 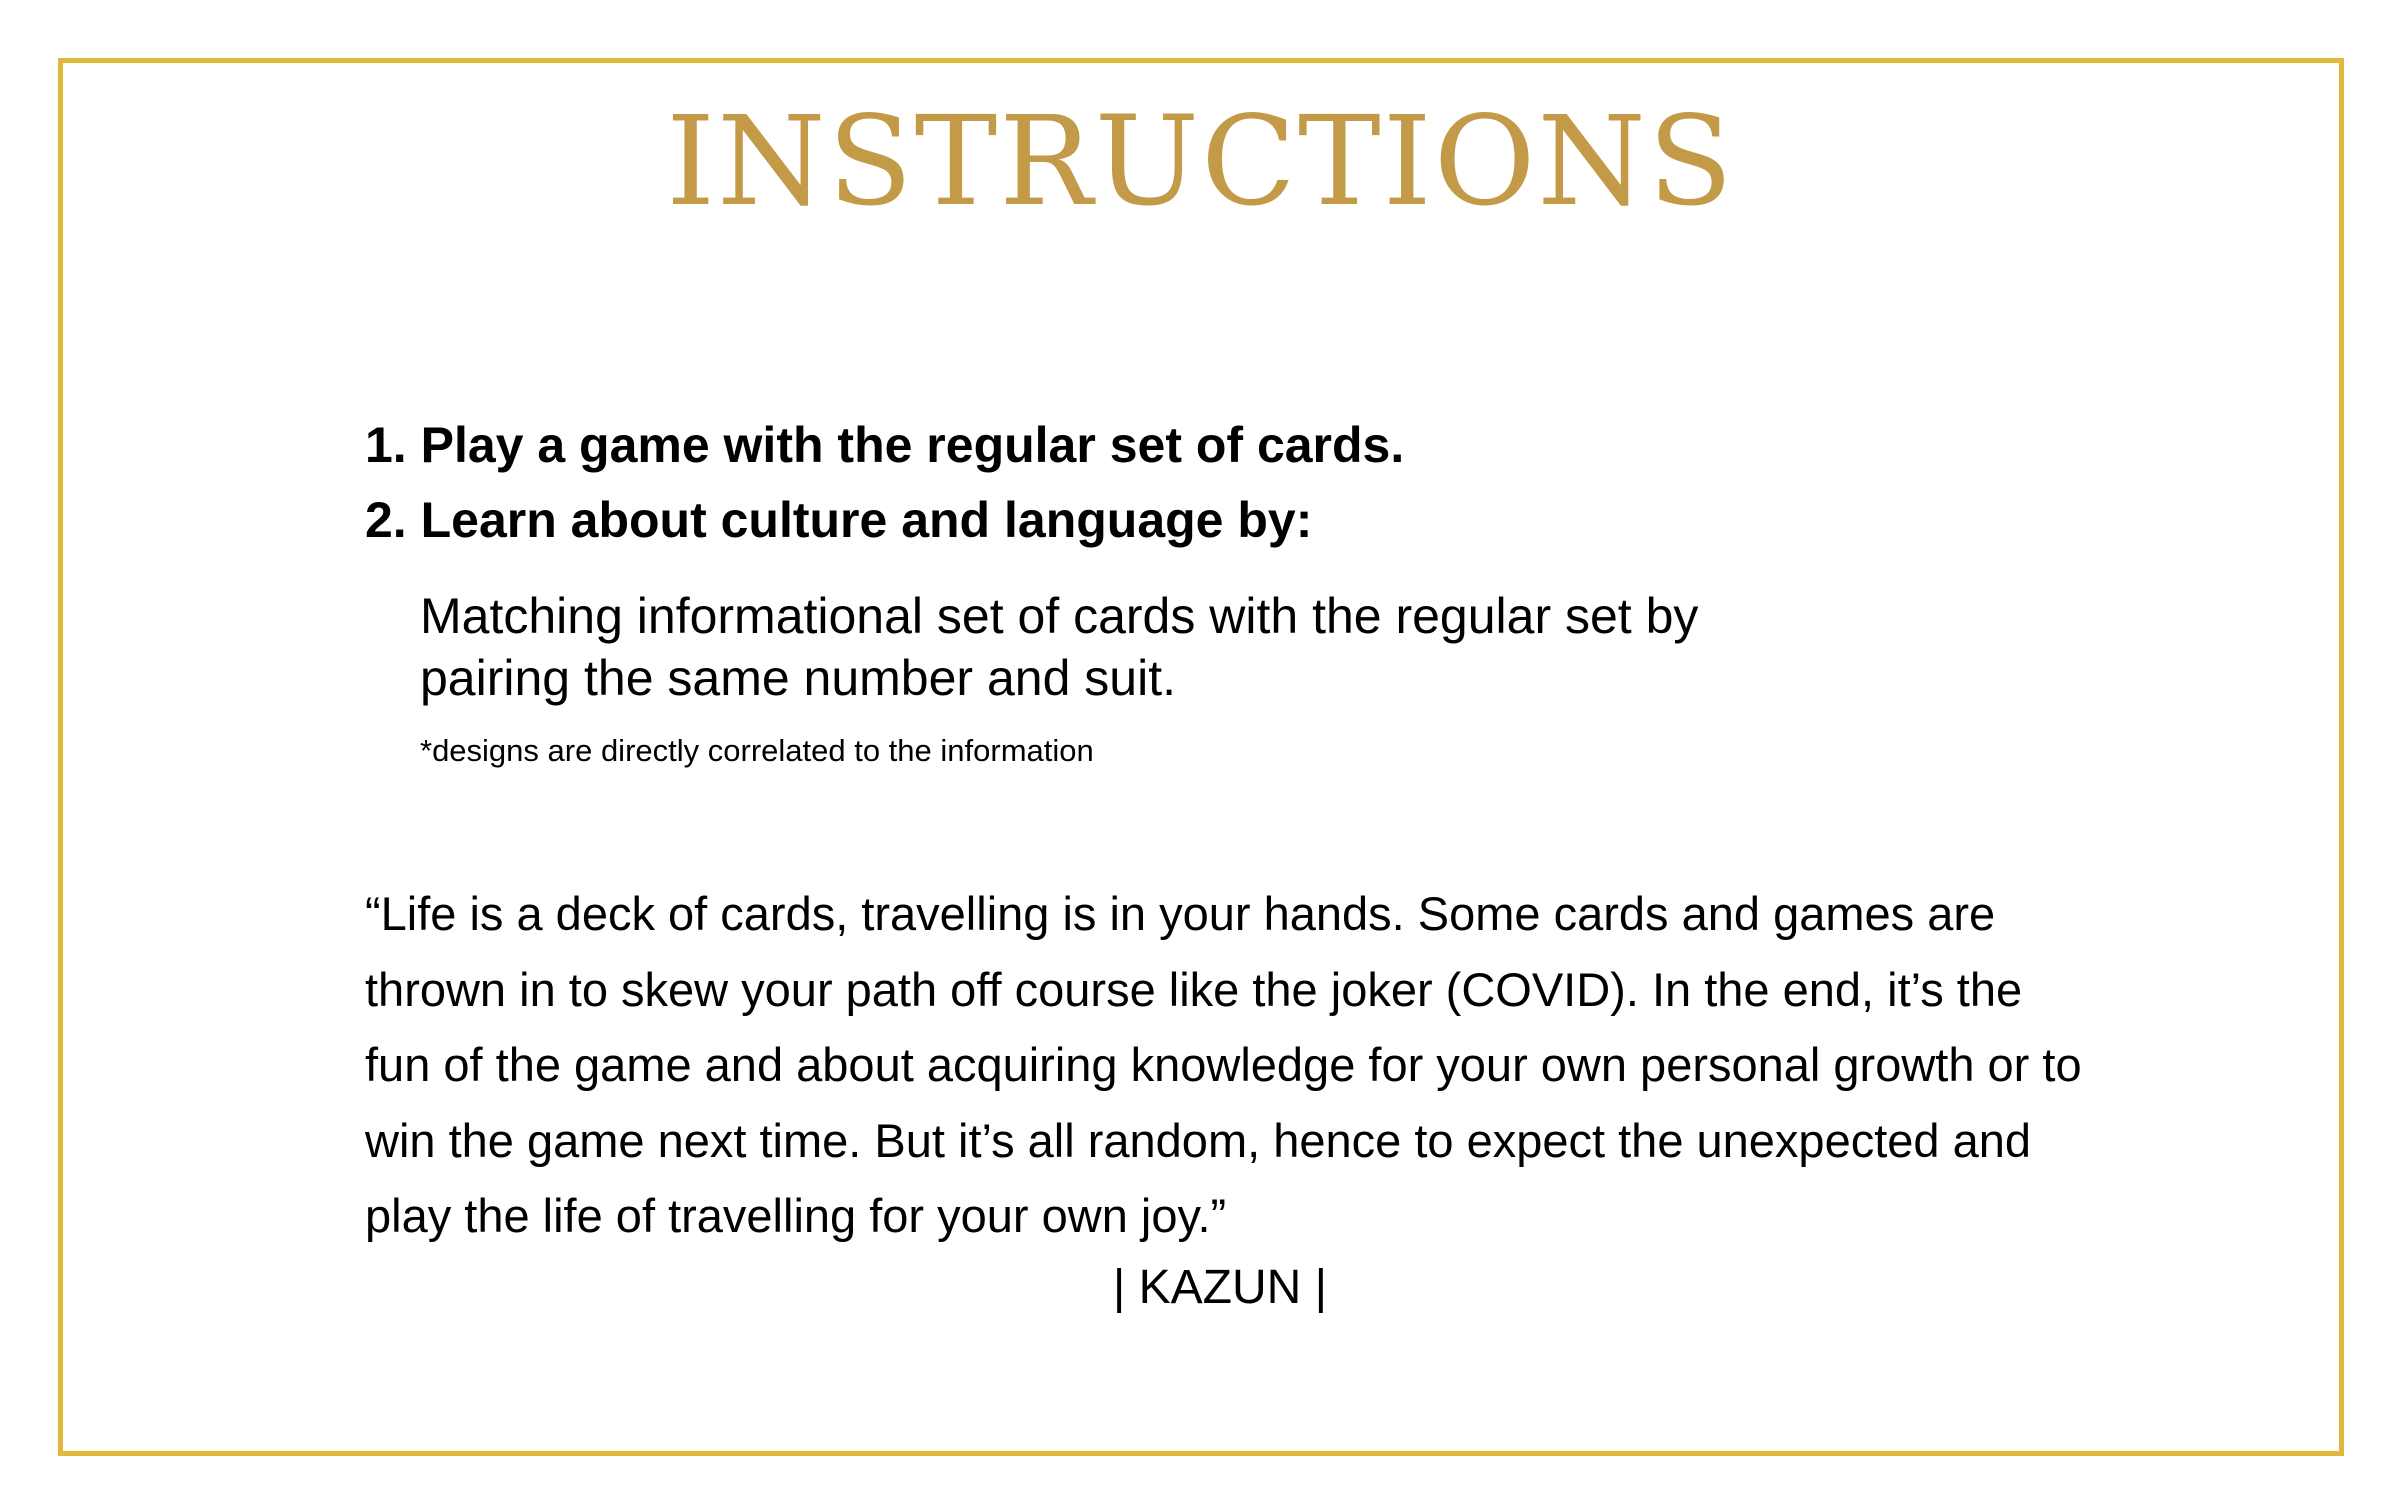 I want to click on detail-line-2: pairing the same number and suit., so click(x=798, y=678).